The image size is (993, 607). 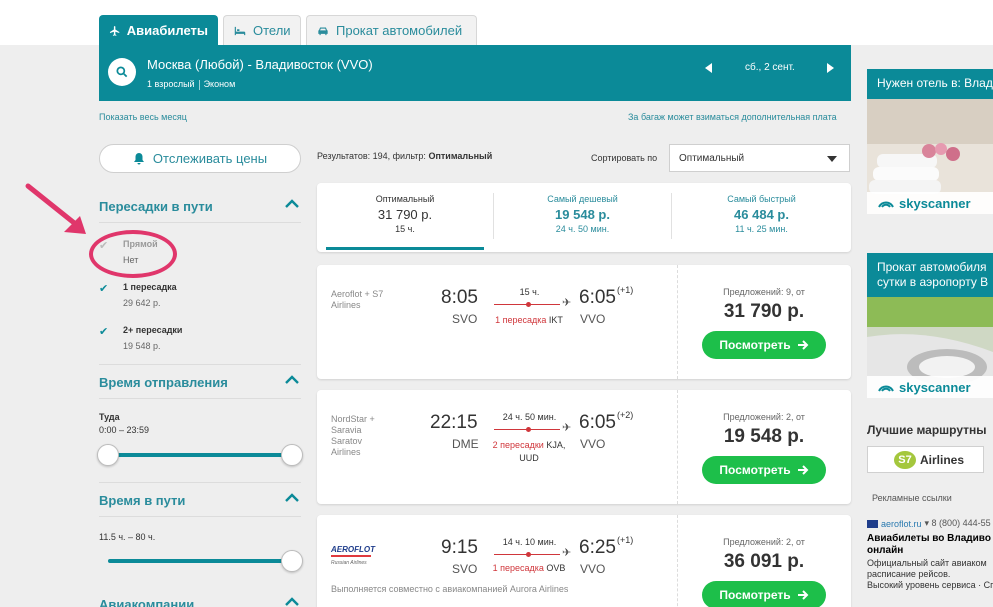 I want to click on separator, so click(x=199, y=85).